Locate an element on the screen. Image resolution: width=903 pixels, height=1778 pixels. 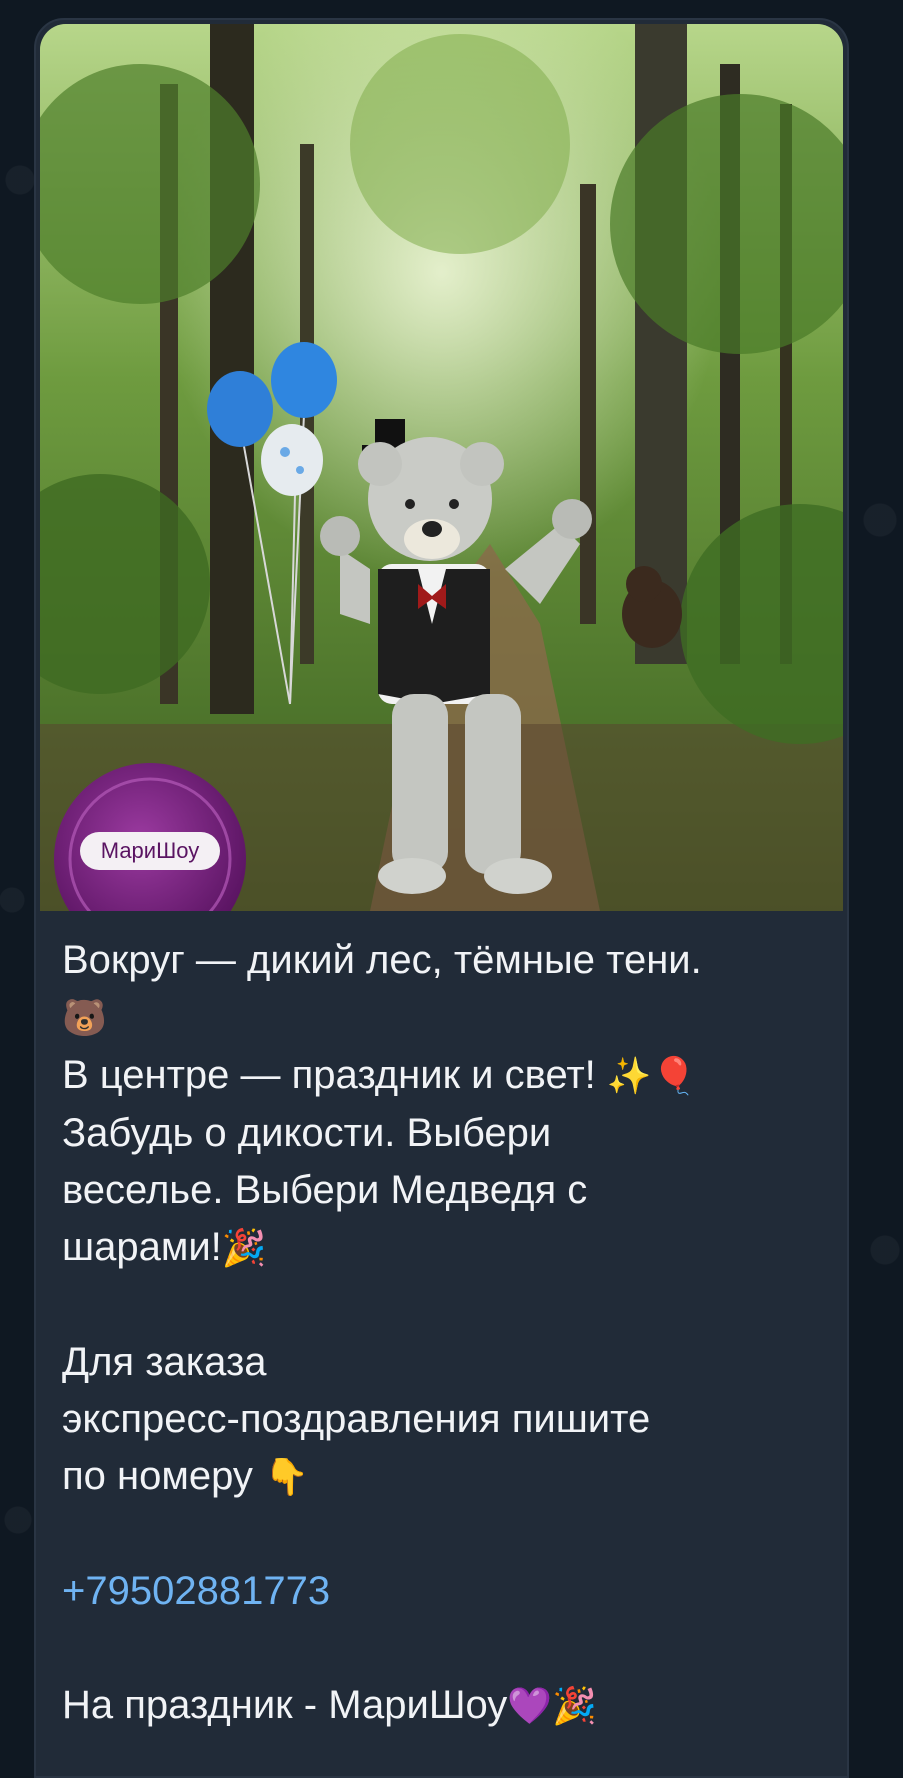
caption-line: веселье. Выбери Медведя с is located at coordinates (325, 1190).